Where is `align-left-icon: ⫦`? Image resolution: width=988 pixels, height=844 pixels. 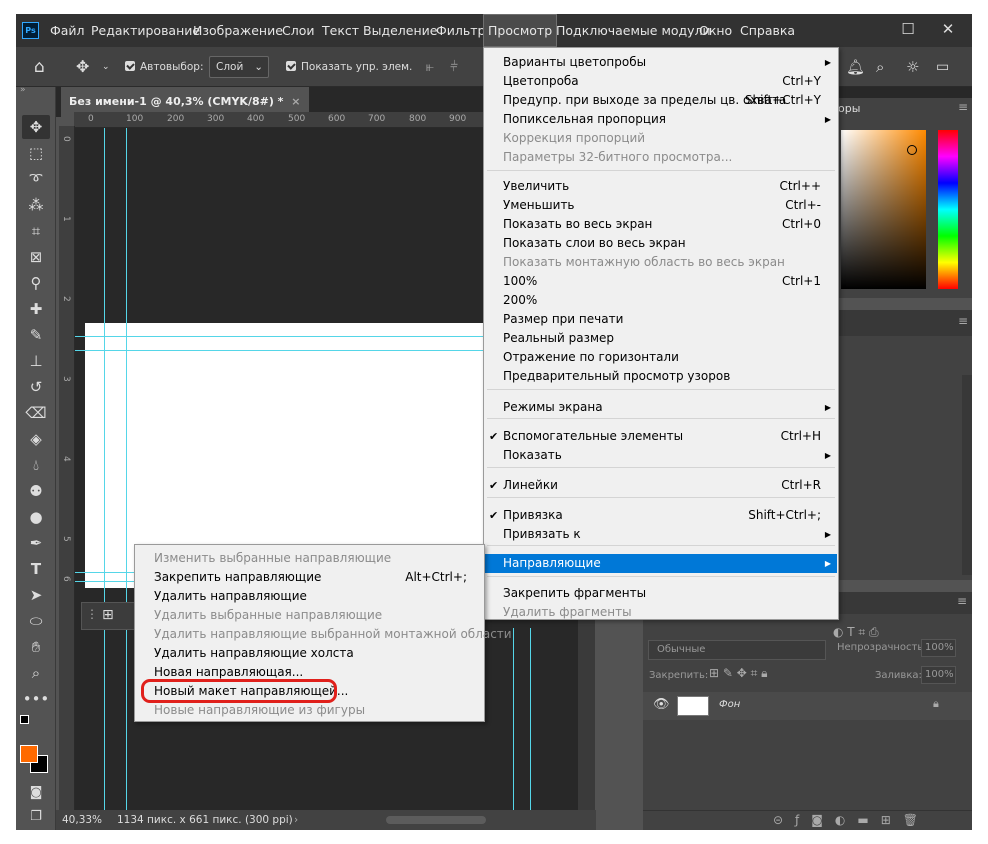
align-left-icon: ⫦ is located at coordinates (430, 67).